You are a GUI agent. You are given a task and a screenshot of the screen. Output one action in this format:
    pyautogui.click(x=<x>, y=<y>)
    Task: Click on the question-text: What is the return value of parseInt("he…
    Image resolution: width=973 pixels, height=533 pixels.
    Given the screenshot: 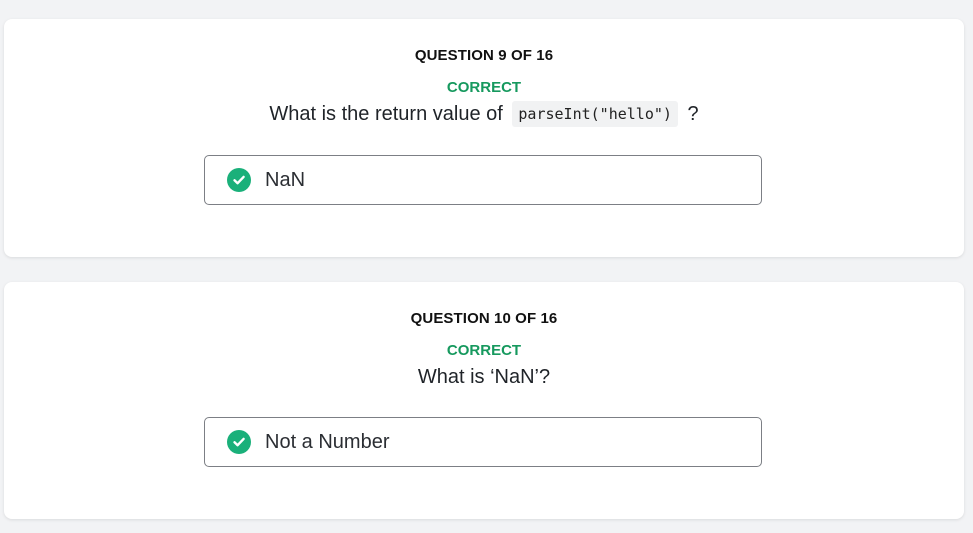 What is the action you would take?
    pyautogui.click(x=484, y=114)
    